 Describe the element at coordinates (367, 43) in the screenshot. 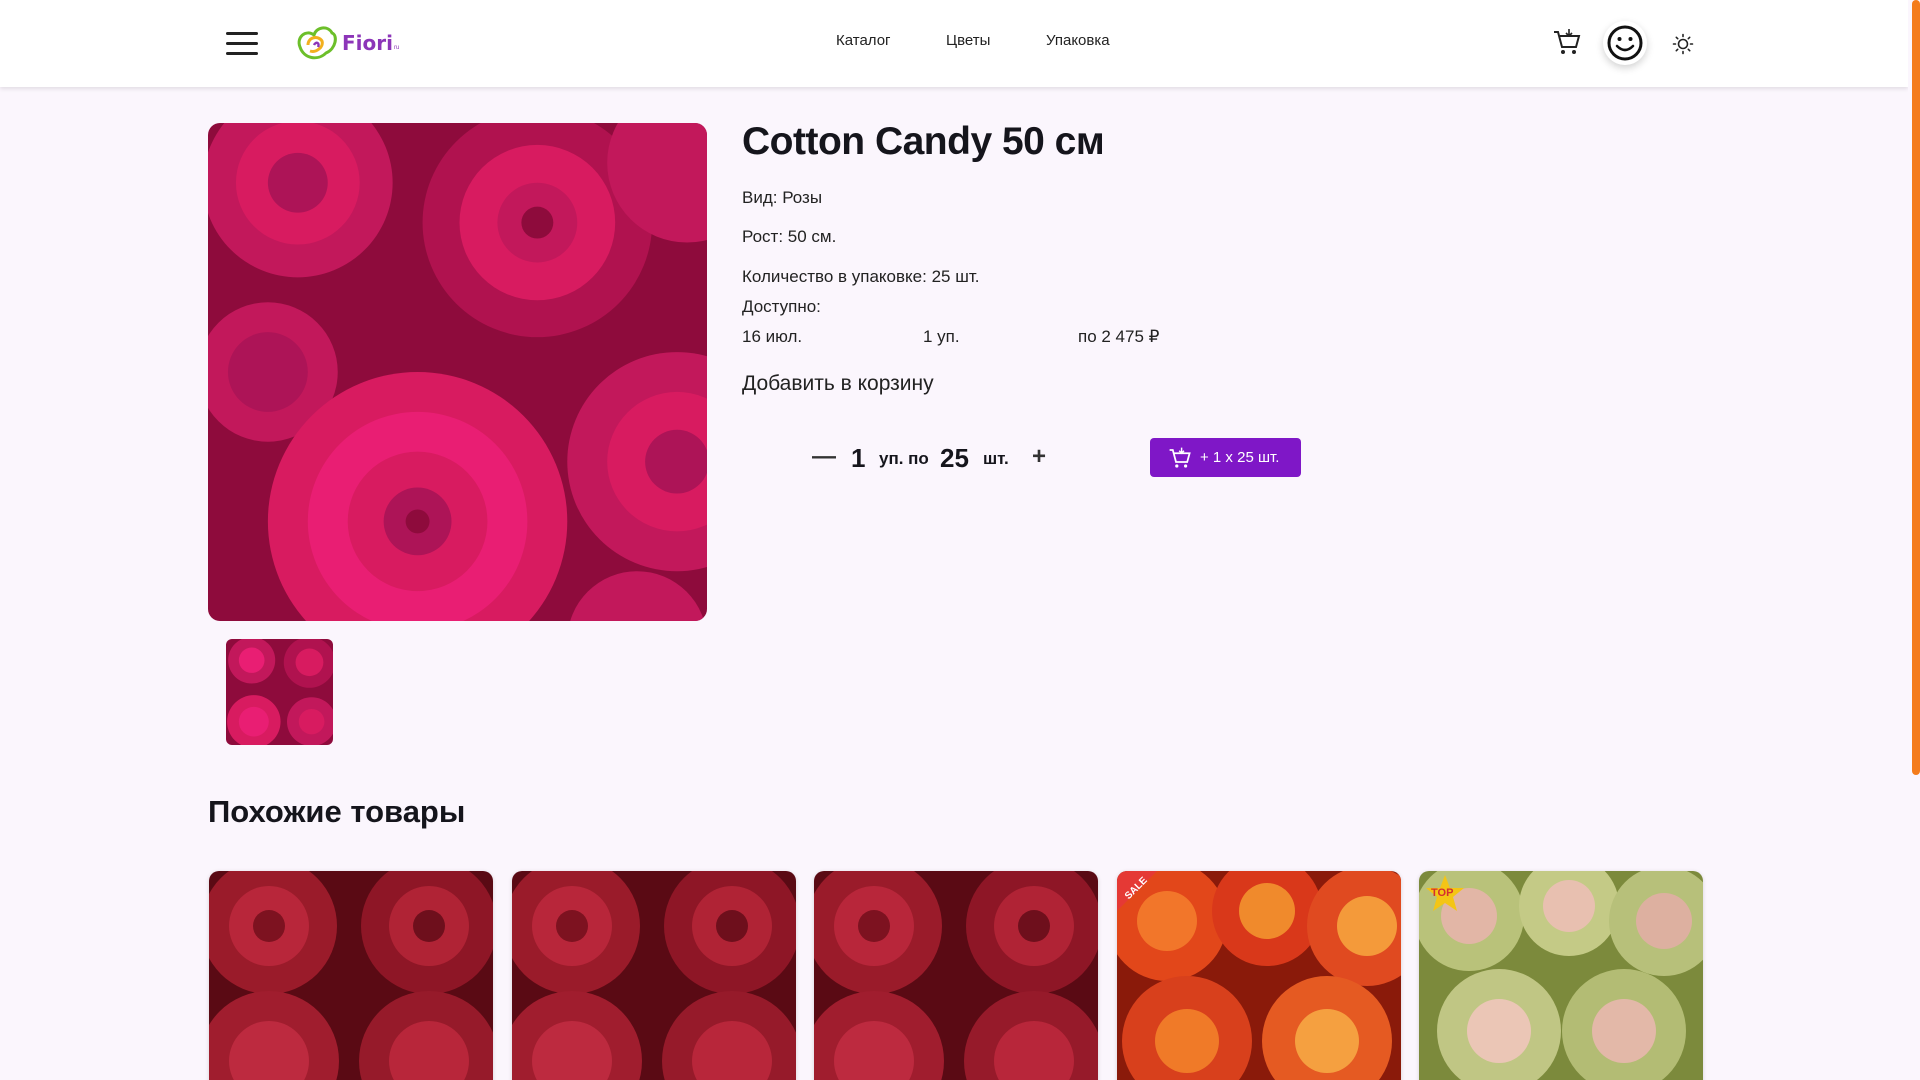

I see `logo-text: Fiori` at that location.